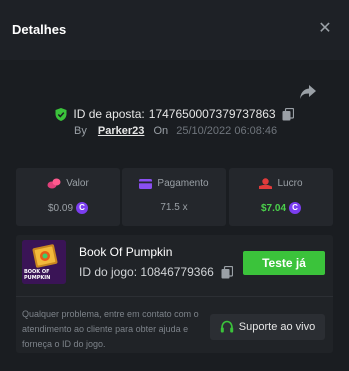 The height and width of the screenshot is (371, 349). I want to click on bet-meta: By Parker23 On 25/10/2022 06:08:46, so click(175, 132).